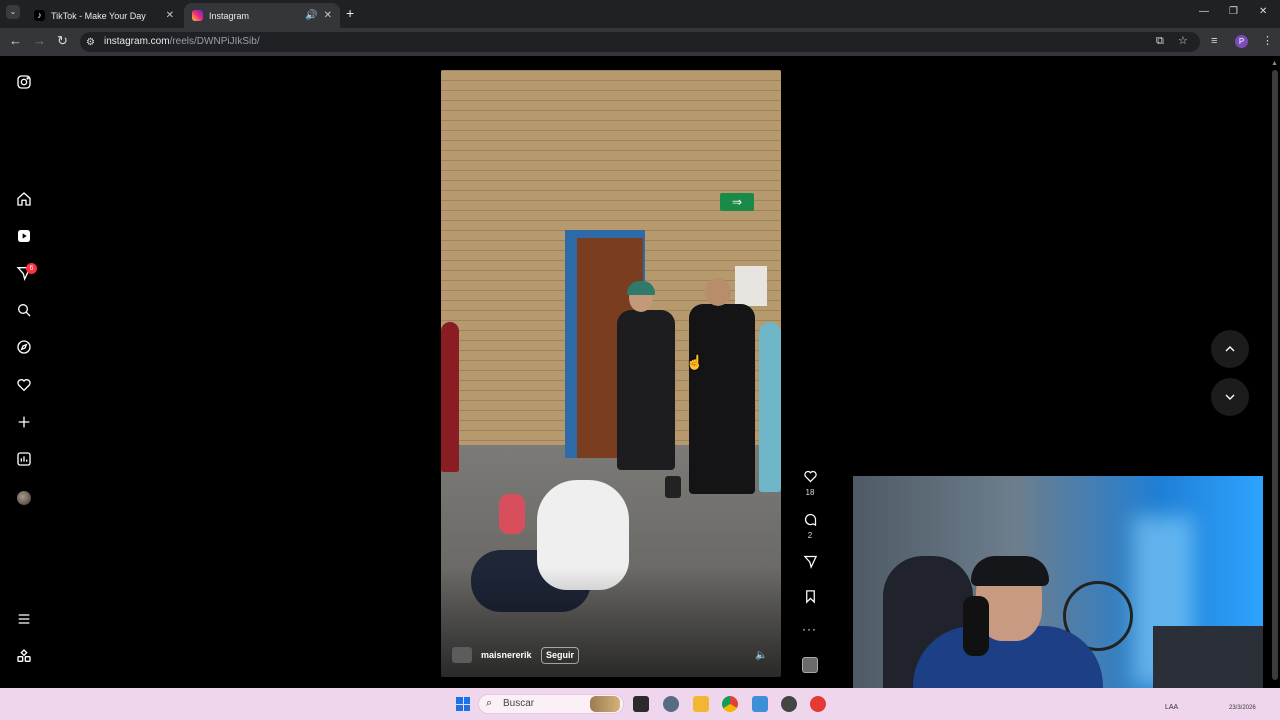  Describe the element at coordinates (810, 596) in the screenshot. I see `save-icon` at that location.